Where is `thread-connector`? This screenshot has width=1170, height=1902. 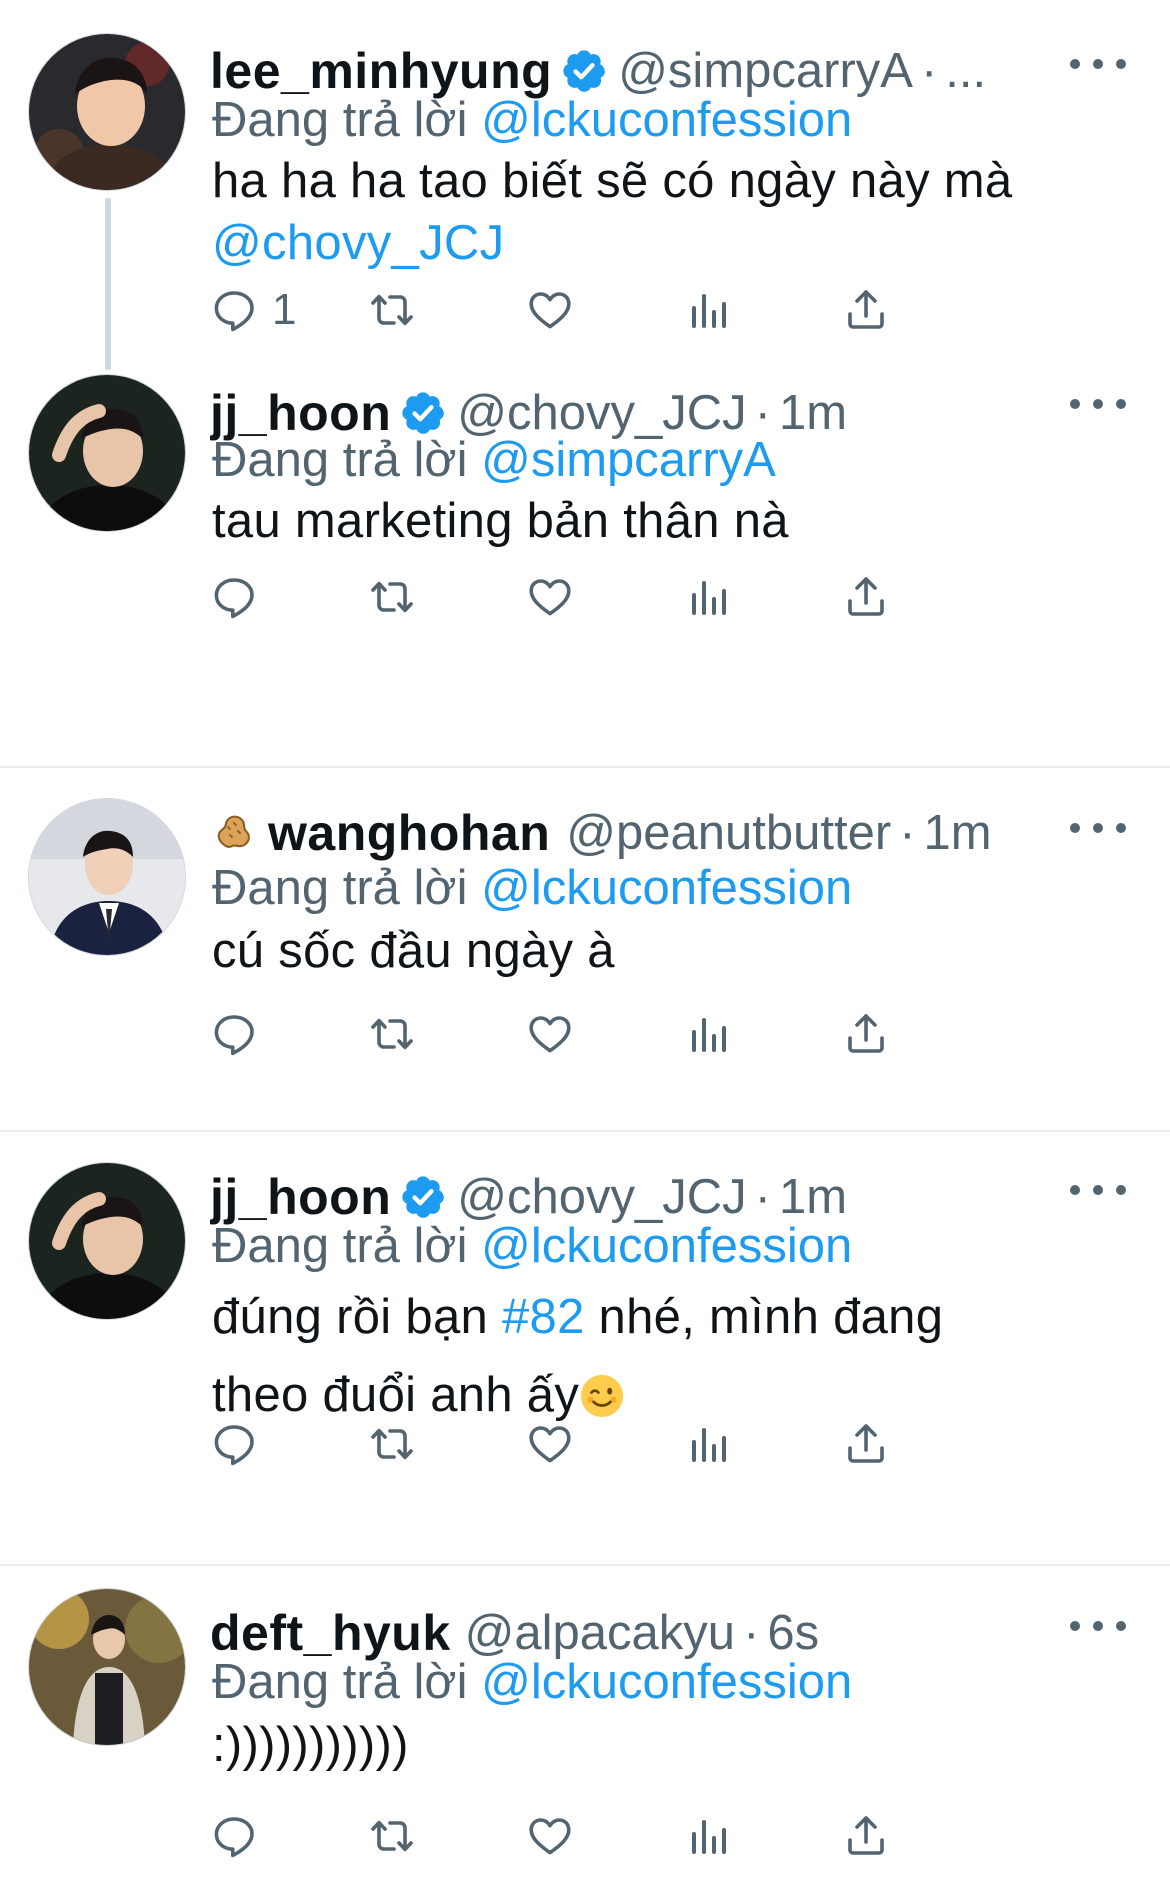
thread-connector is located at coordinates (108, 284).